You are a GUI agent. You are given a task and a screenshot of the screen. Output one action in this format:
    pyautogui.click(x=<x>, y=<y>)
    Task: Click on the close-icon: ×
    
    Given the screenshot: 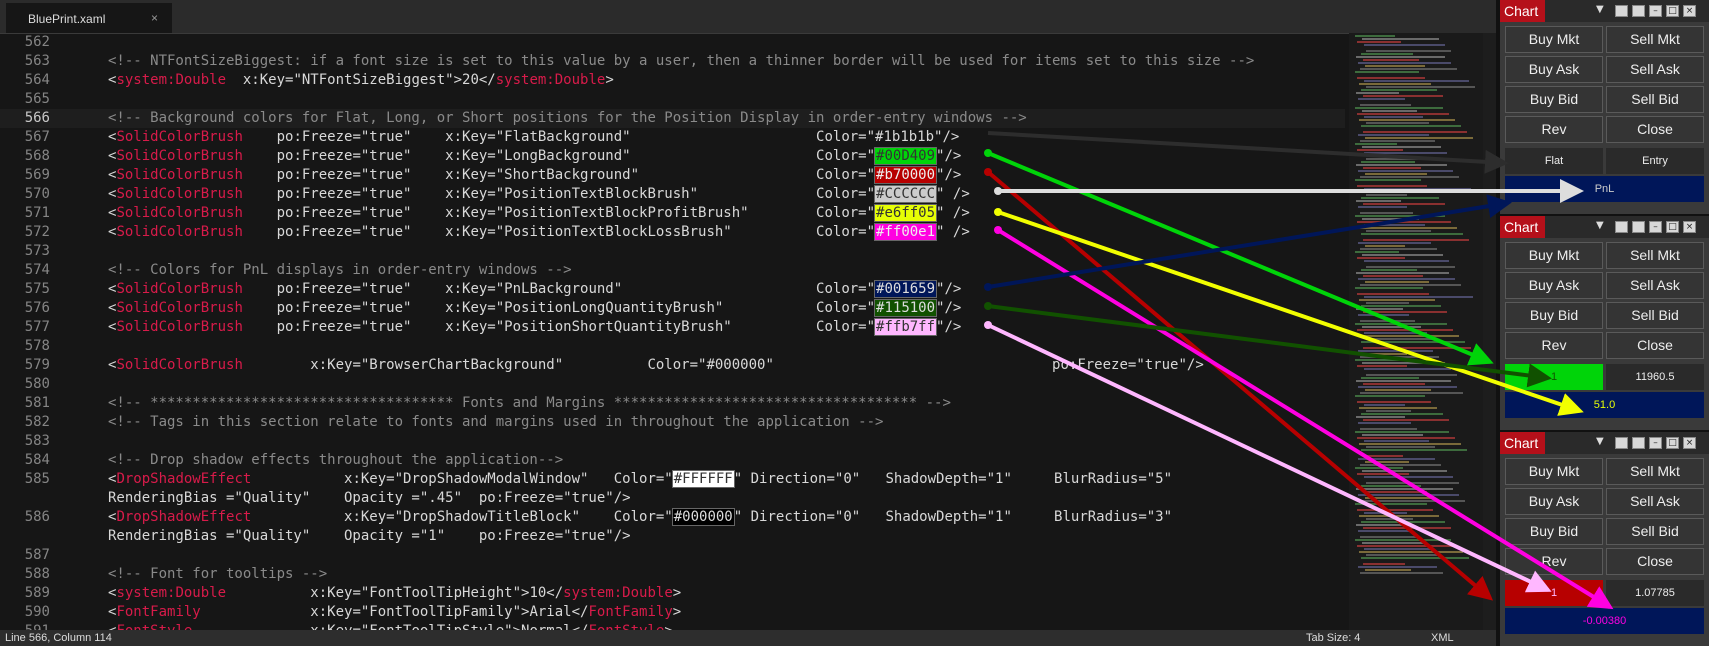 What is the action you would take?
    pyautogui.click(x=154, y=18)
    